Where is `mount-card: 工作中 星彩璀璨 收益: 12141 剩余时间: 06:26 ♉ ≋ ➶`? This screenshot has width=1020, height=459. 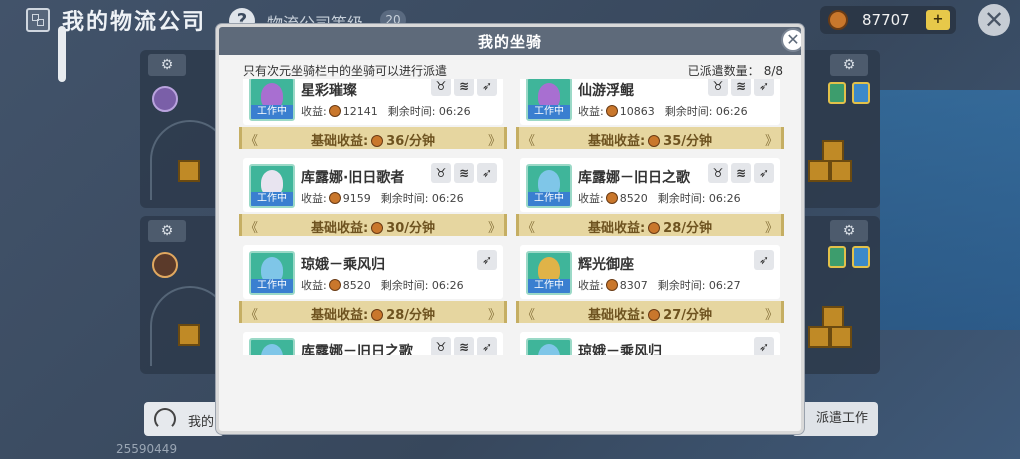 mount-card: 工作中 星彩璀璨 收益: 12141 剩余时间: 06:26 ♉ ≋ ➶ is located at coordinates (373, 102).